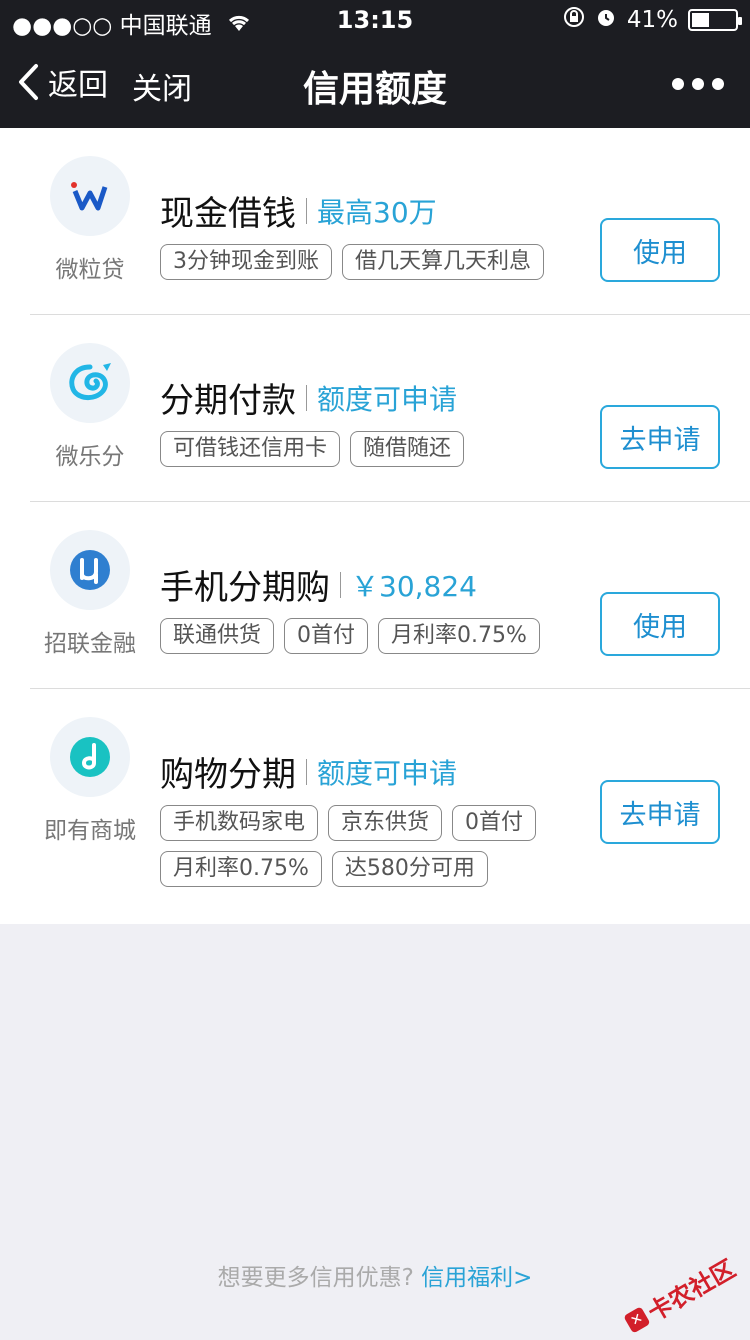 The image size is (750, 1340). Describe the element at coordinates (374, 89) in the screenshot. I see `page-title: 信用额度` at that location.